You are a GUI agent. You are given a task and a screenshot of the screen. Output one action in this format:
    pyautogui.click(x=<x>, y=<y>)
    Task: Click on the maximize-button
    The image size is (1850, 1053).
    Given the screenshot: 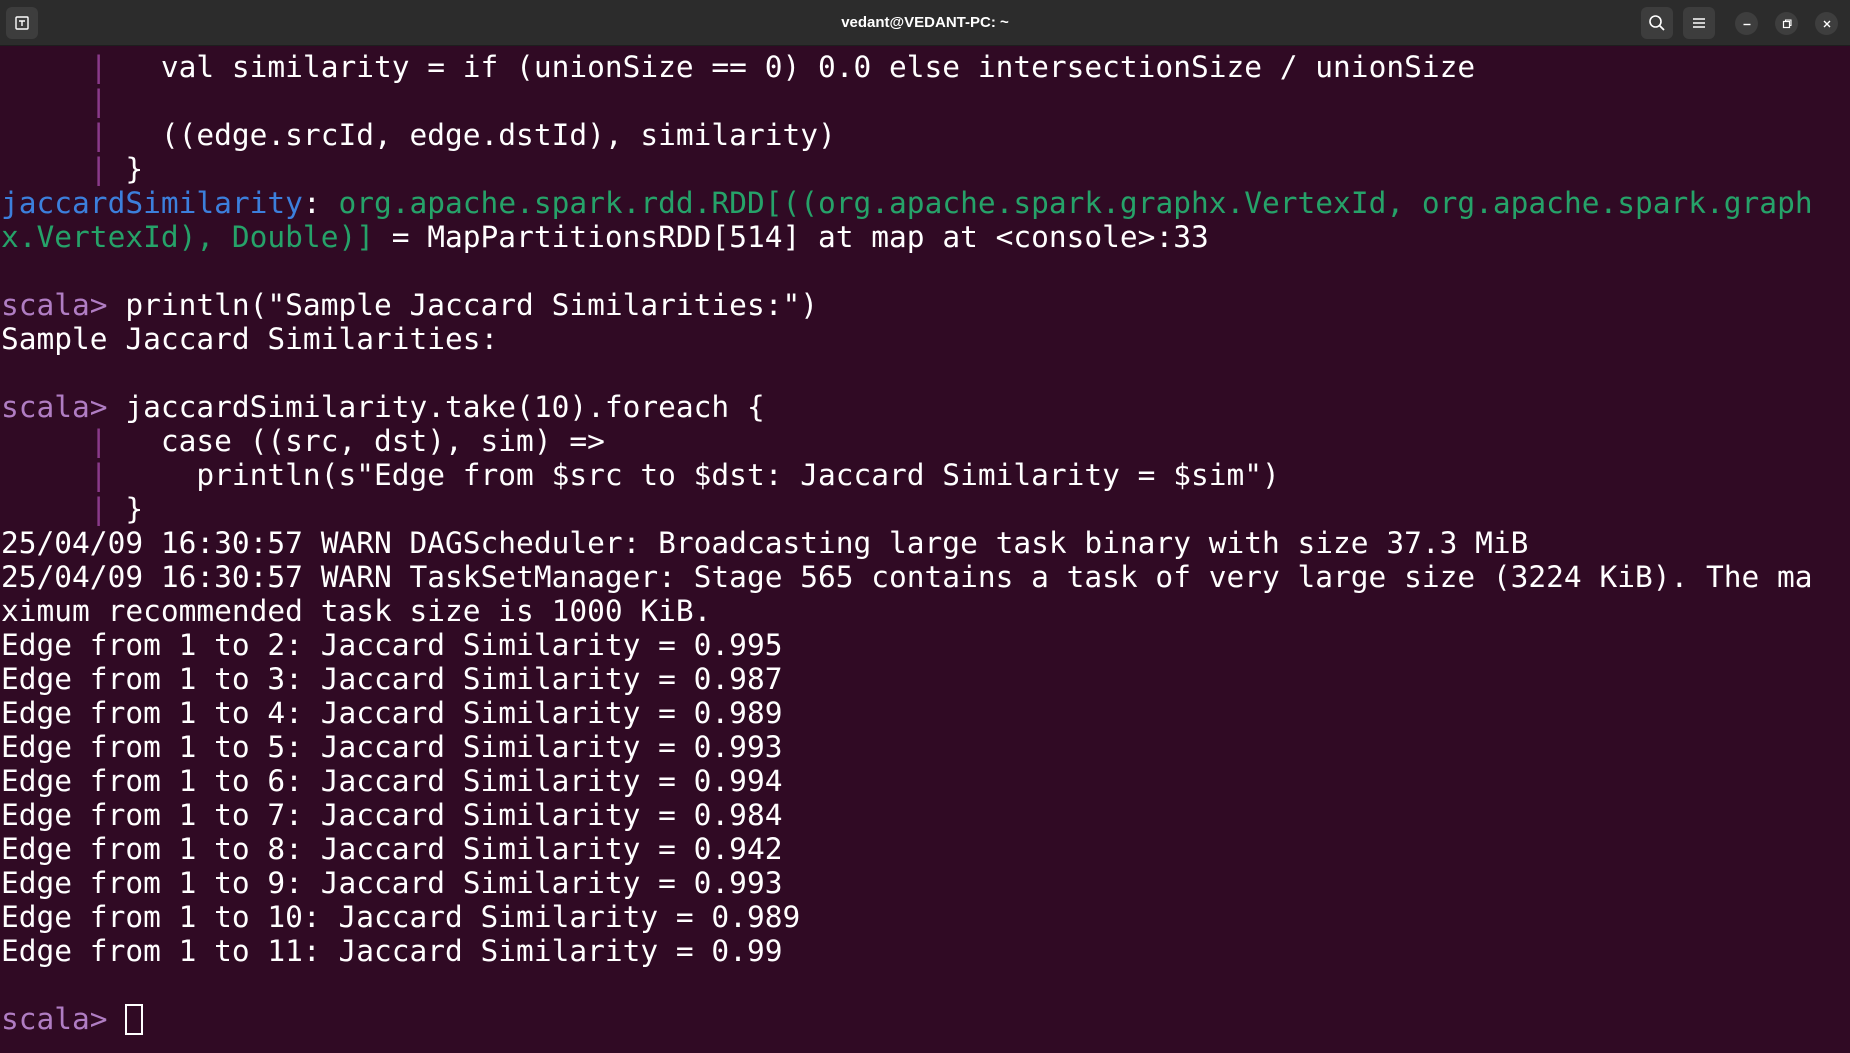 What is the action you would take?
    pyautogui.click(x=1786, y=23)
    